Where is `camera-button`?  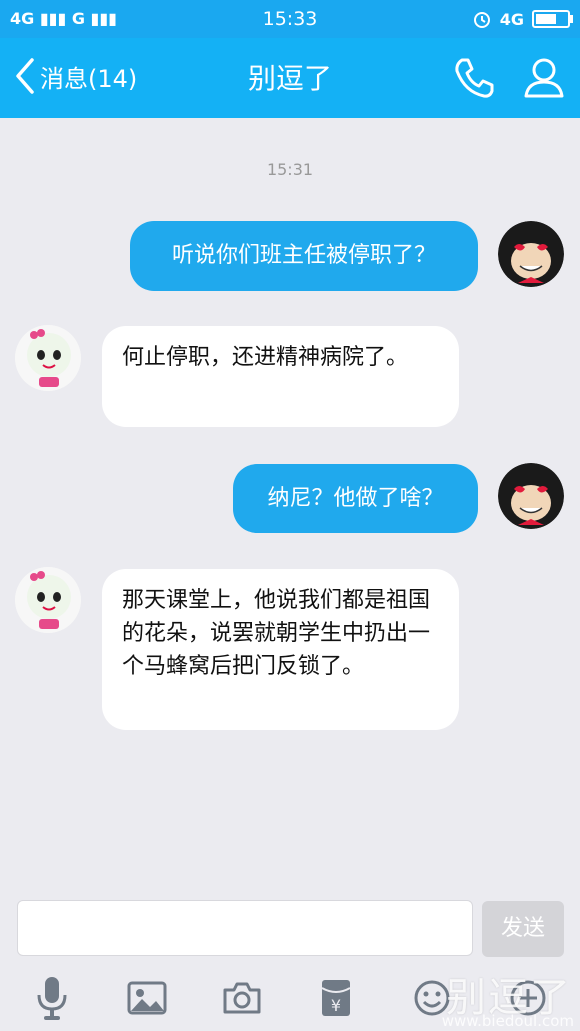 camera-button is located at coordinates (242, 998).